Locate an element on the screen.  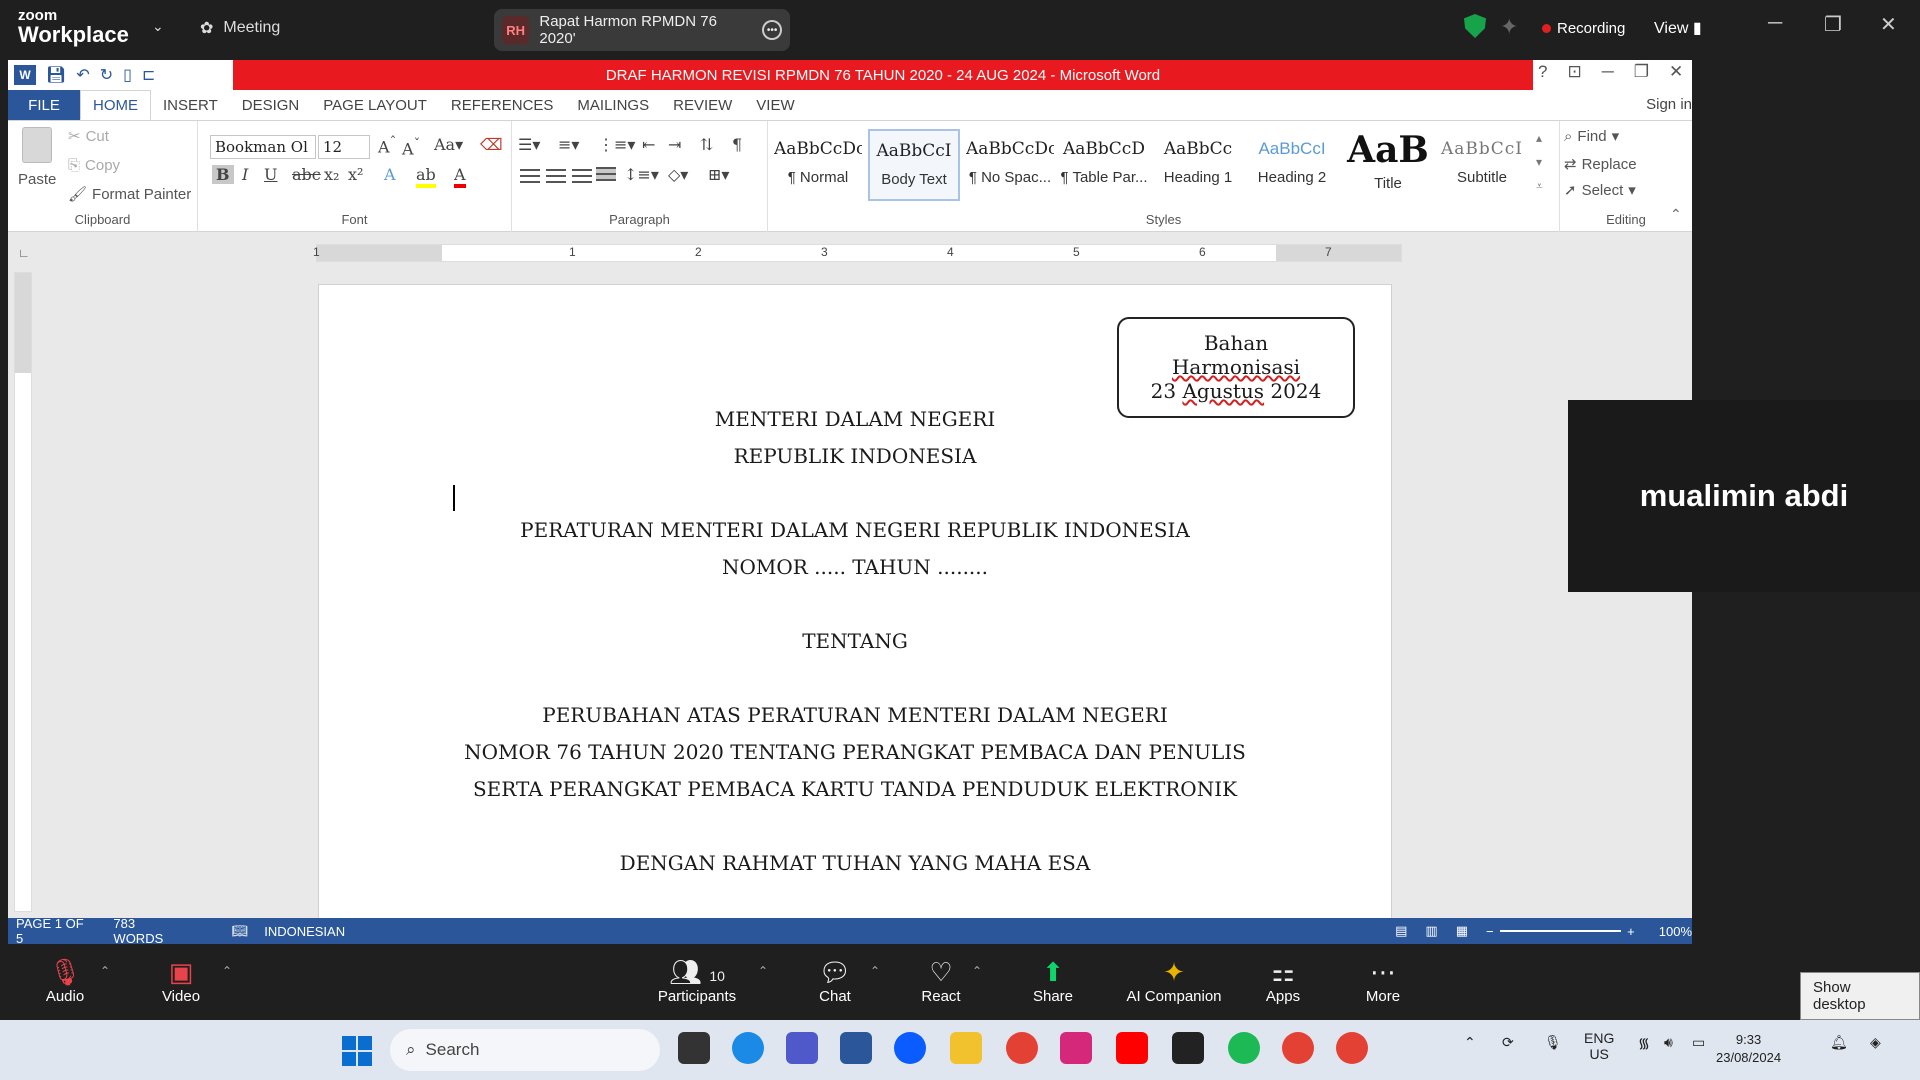
replace-button: ⇄ Replace is located at coordinates (1600, 164).